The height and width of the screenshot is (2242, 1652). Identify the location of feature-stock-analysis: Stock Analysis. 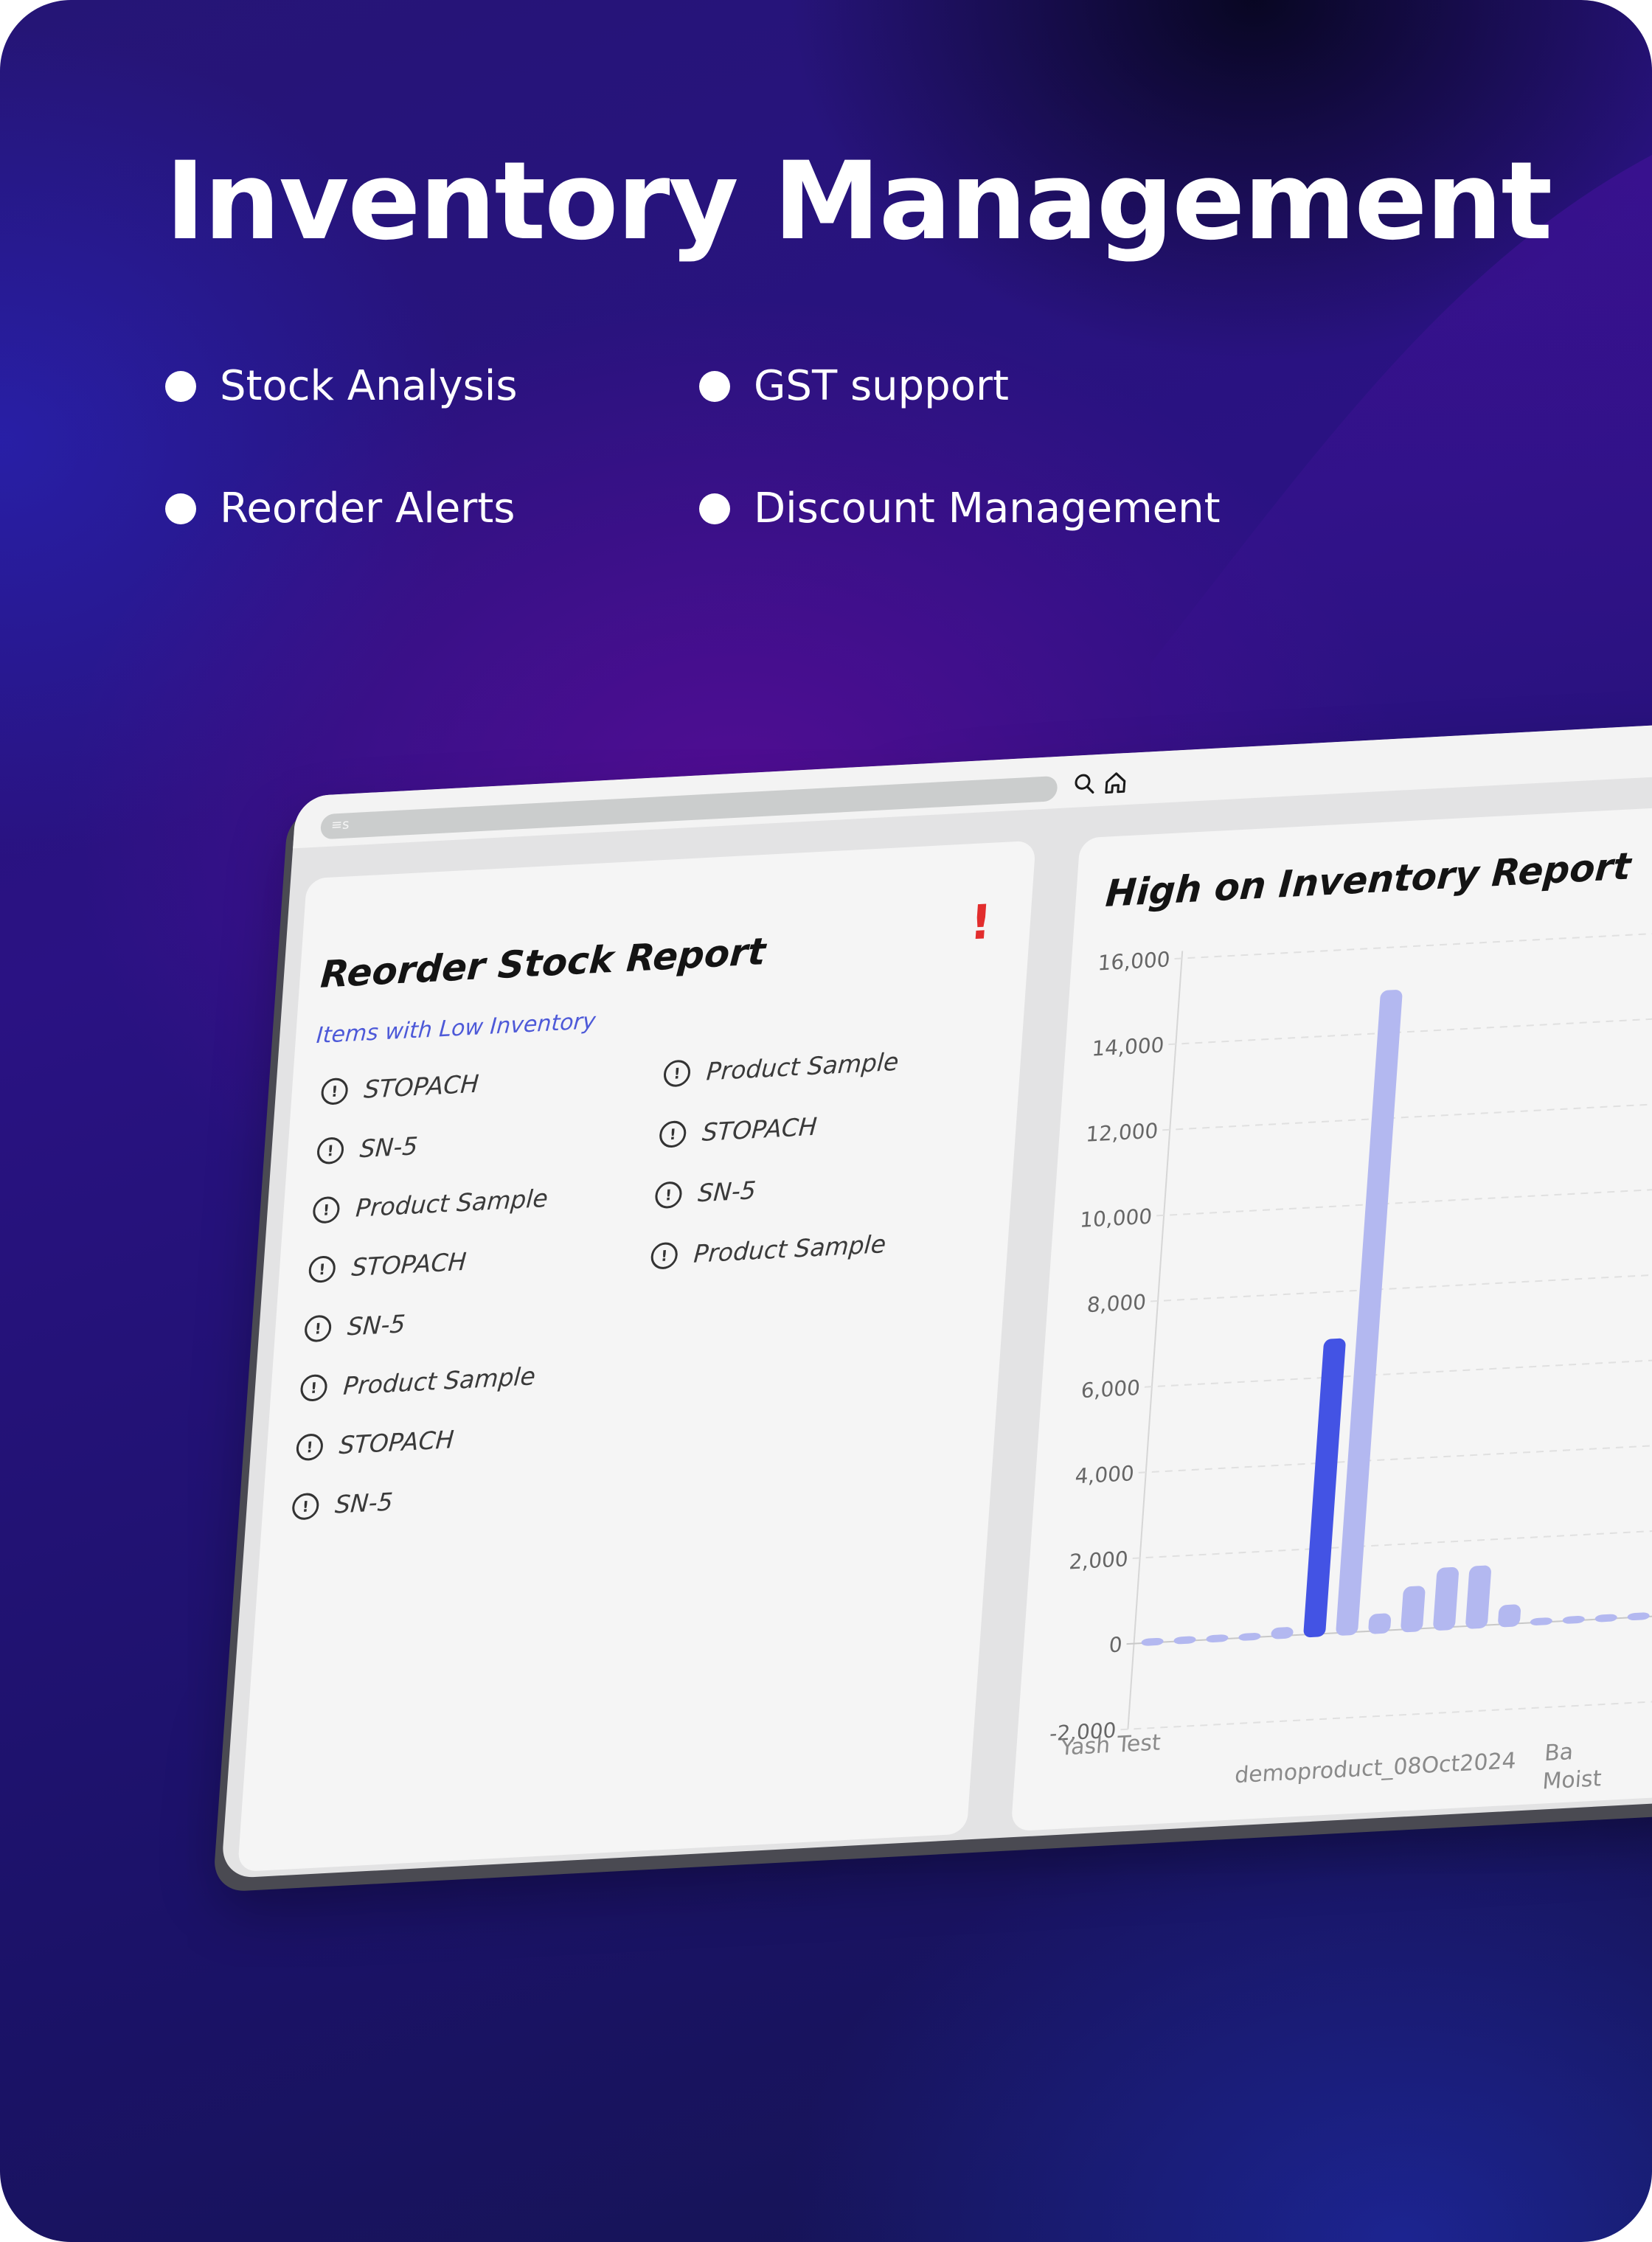
(341, 386).